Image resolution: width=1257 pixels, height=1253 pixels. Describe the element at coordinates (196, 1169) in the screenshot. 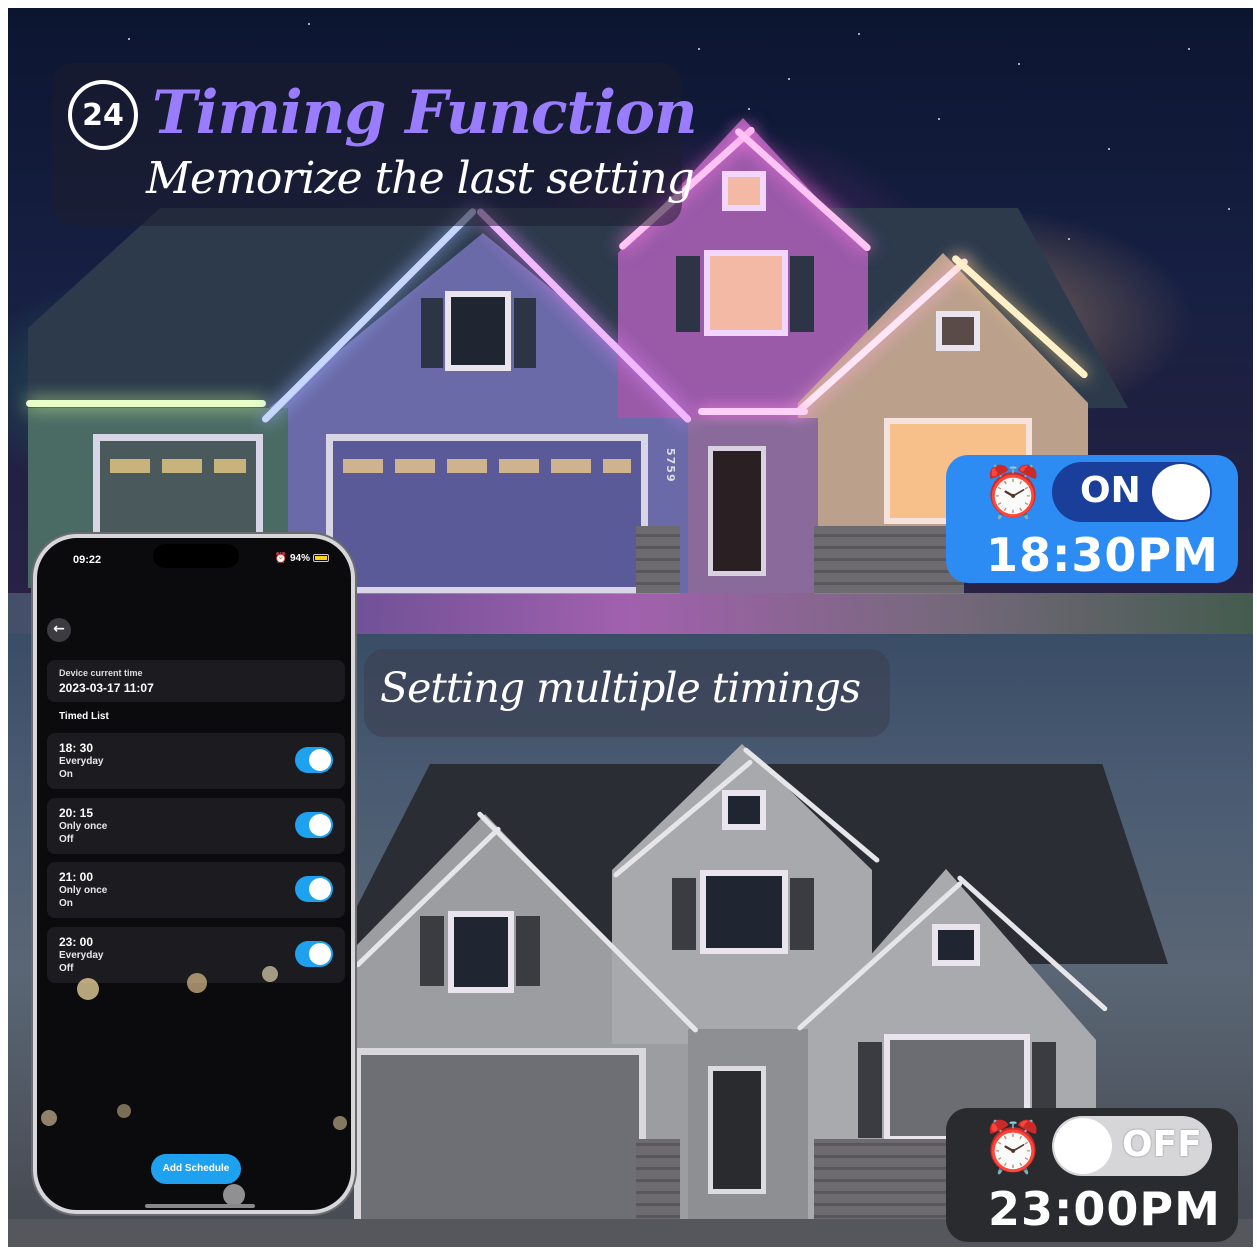

I see `add-schedule-button: Add Schedule` at that location.